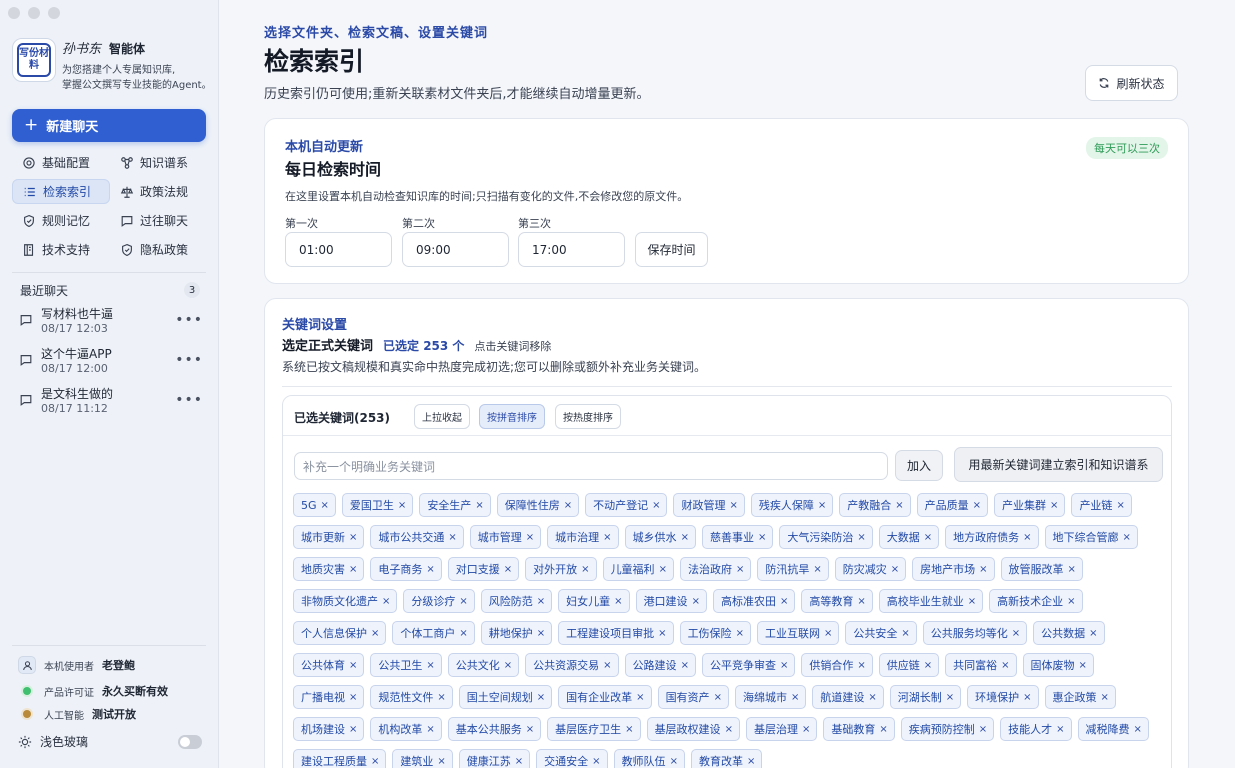 The height and width of the screenshot is (768, 1235). What do you see at coordinates (34, 13) in the screenshot?
I see `minimize-window-button` at bounding box center [34, 13].